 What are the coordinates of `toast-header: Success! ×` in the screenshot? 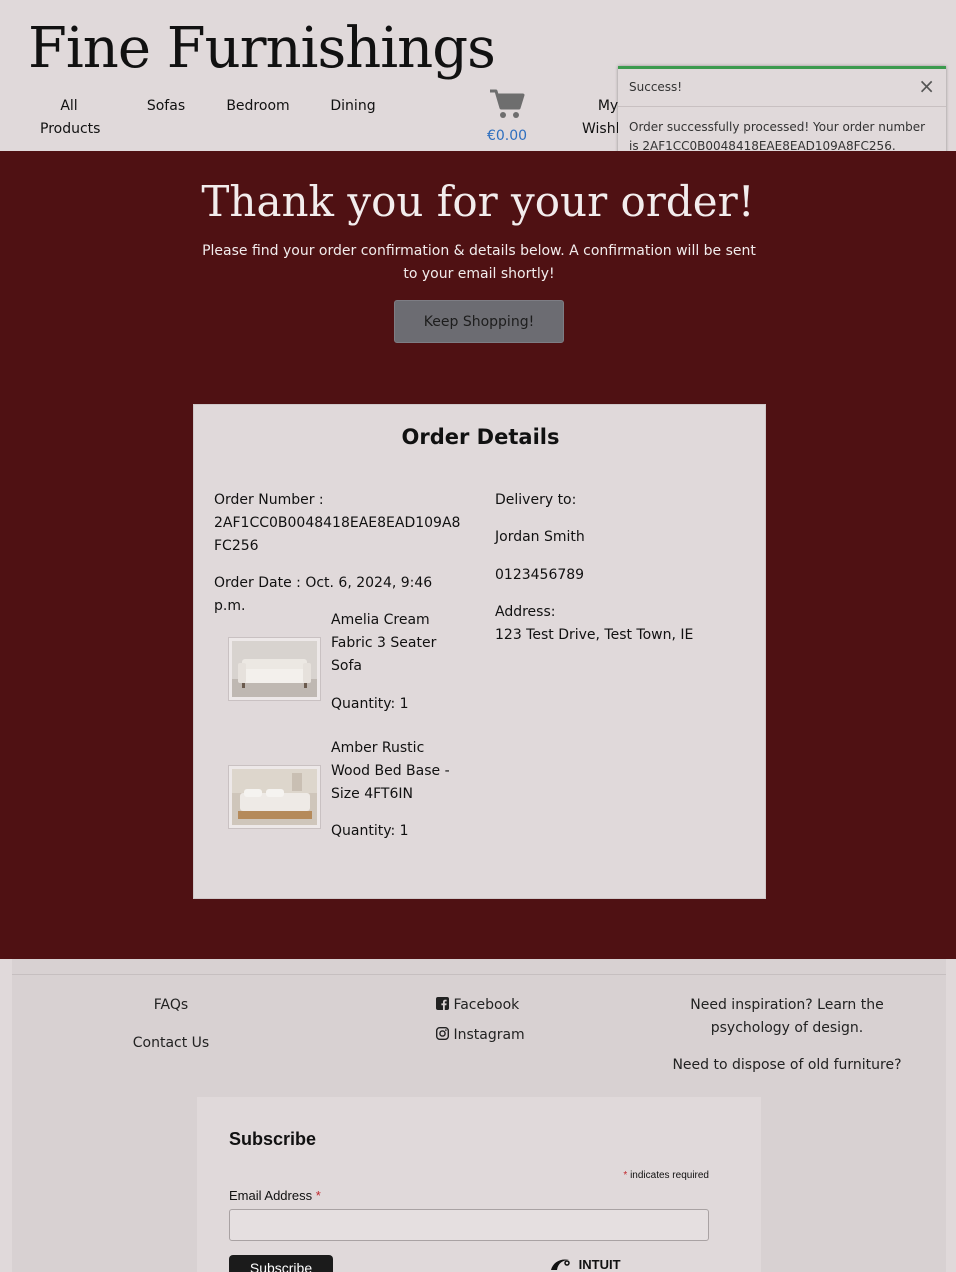 It's located at (782, 88).